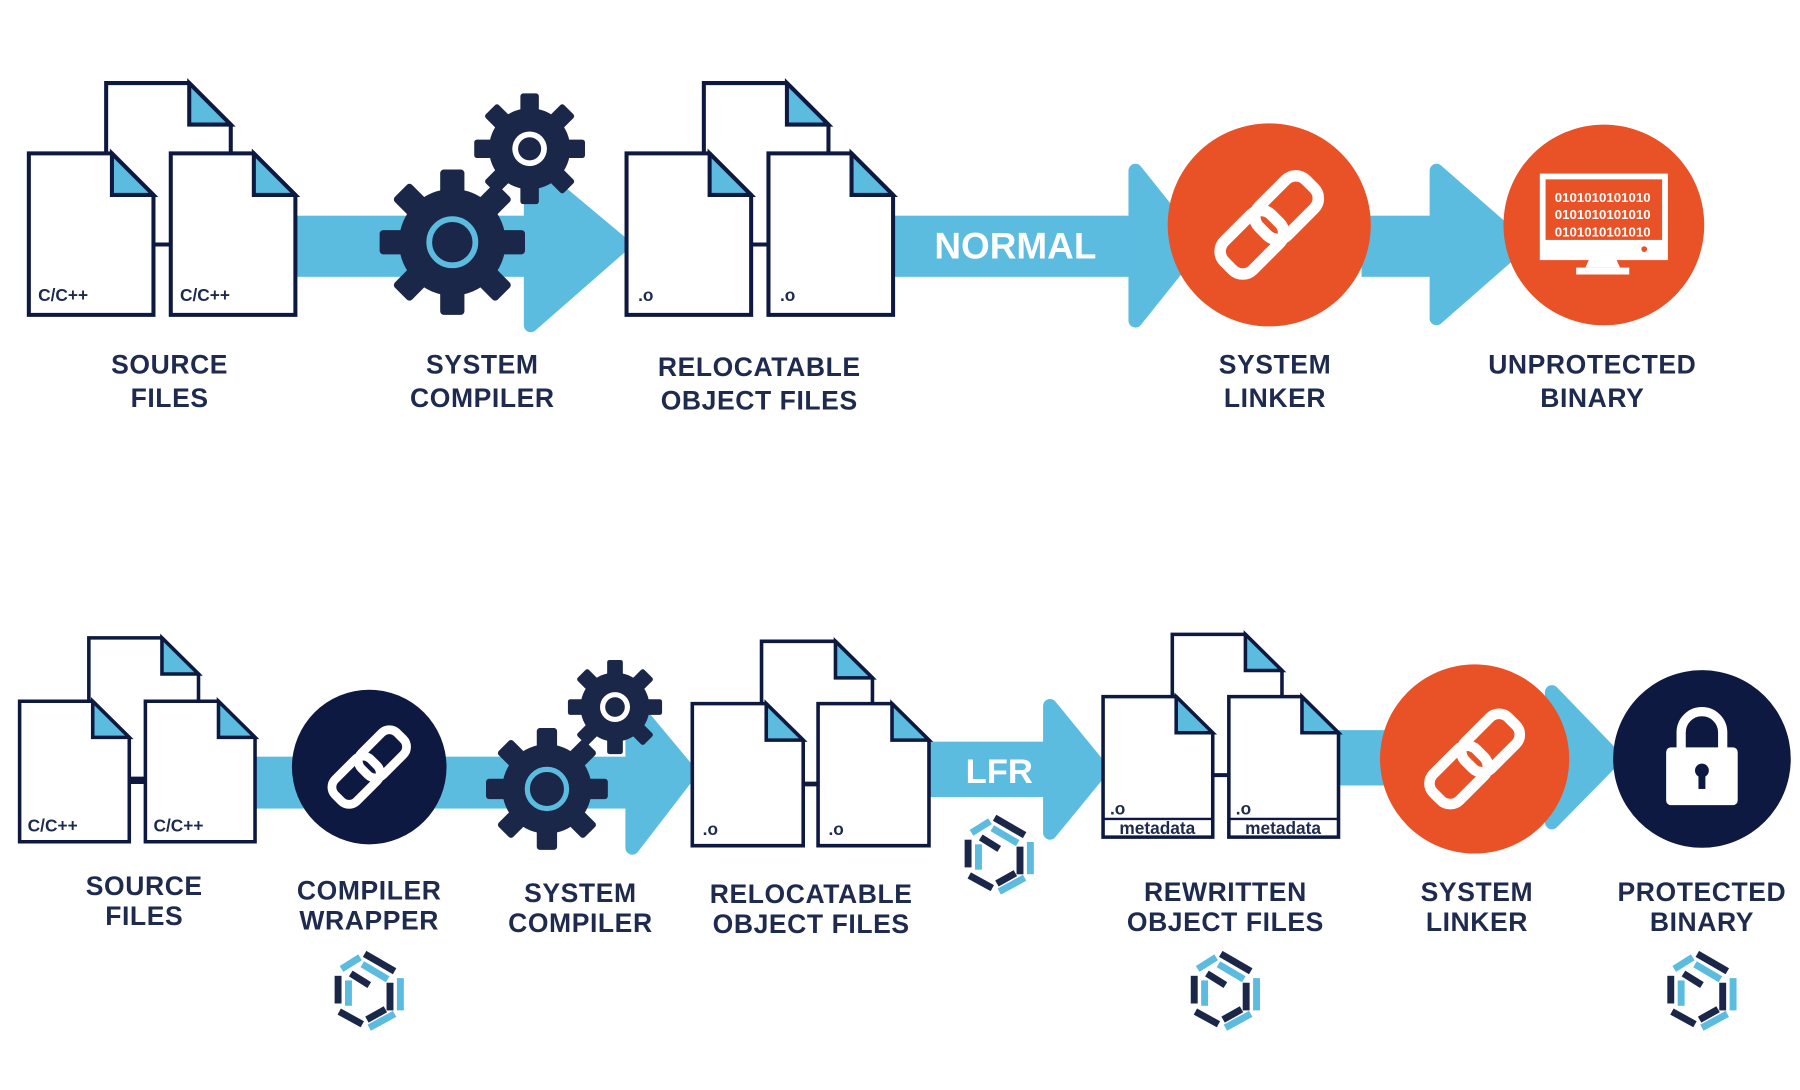 The width and height of the screenshot is (1800, 1090). What do you see at coordinates (369, 906) in the screenshot?
I see `label-compiler-wrapper: COMPILER WRAPPER` at bounding box center [369, 906].